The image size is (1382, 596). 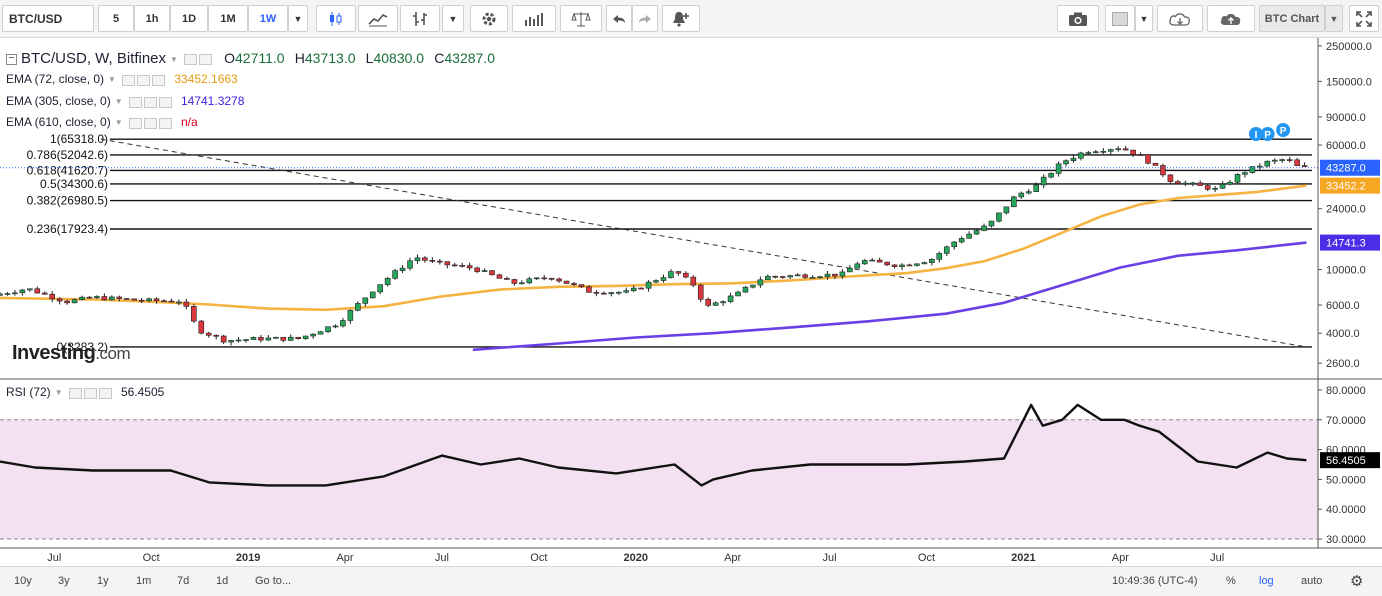 What do you see at coordinates (183, 581) in the screenshot?
I see `range-7d-button: 7d` at bounding box center [183, 581].